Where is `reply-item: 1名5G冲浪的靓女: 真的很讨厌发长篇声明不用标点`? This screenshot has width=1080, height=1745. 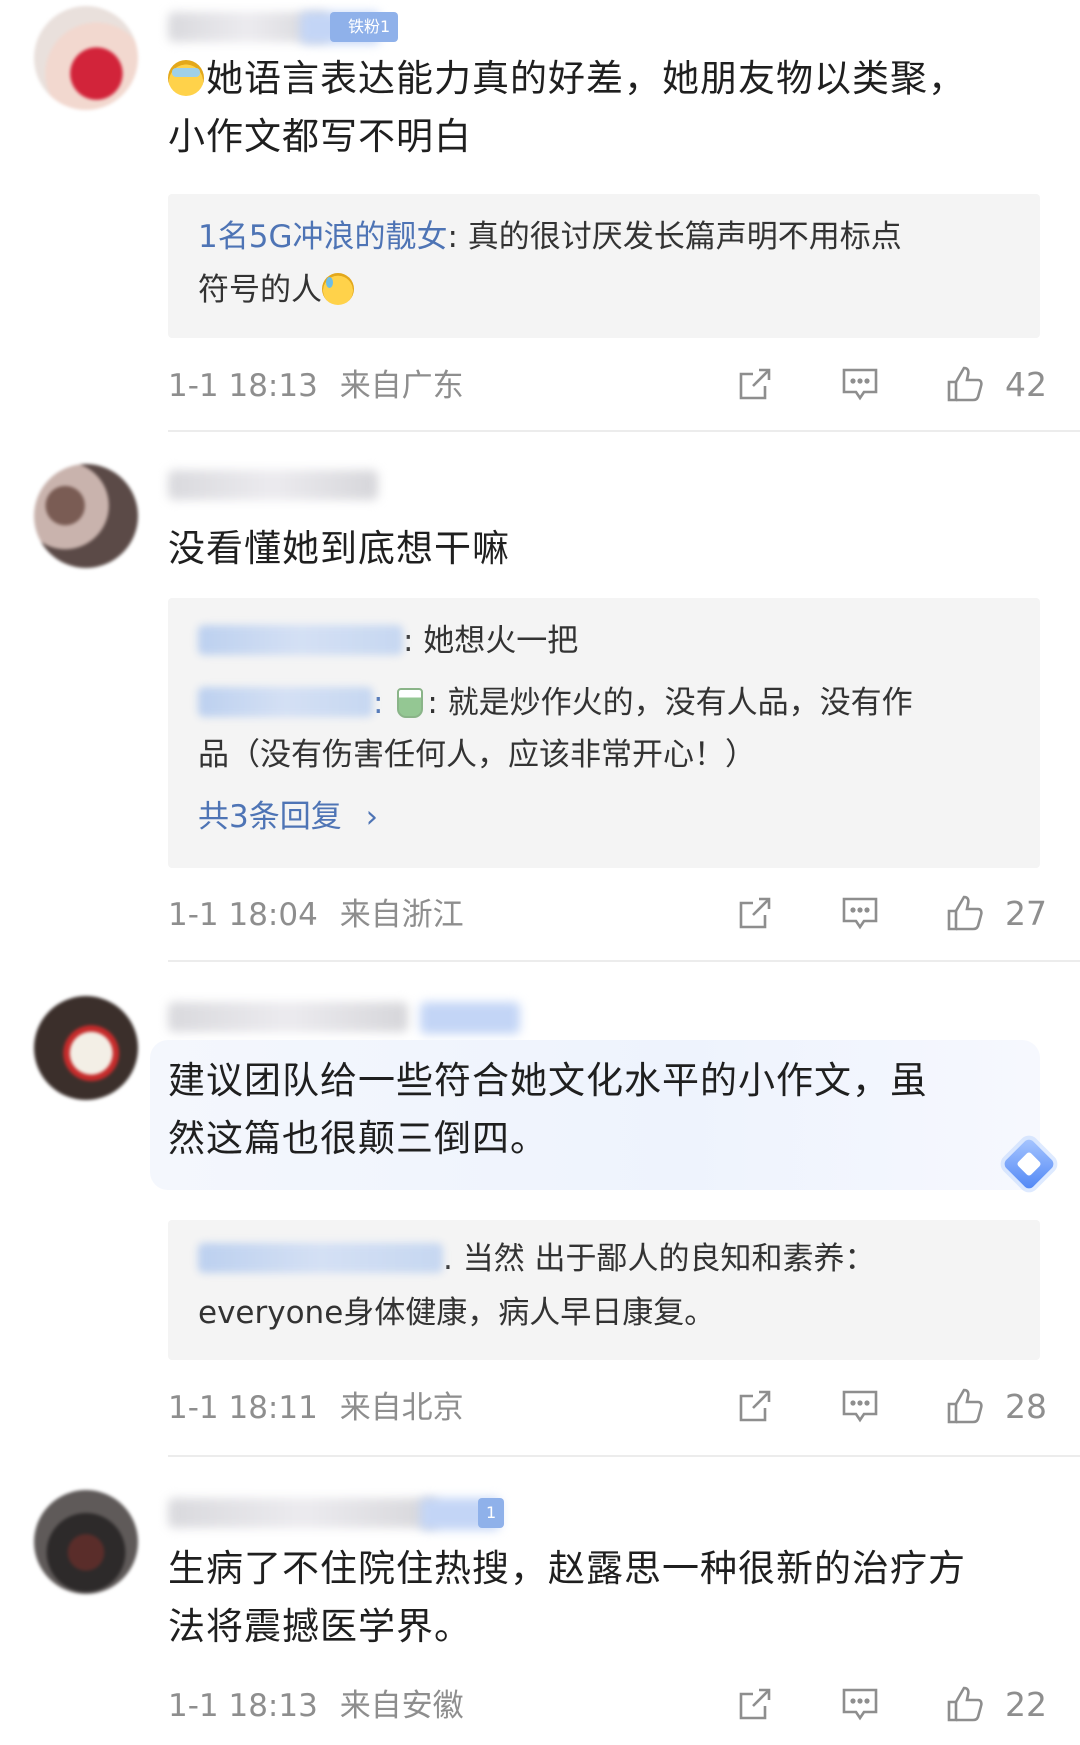 reply-item: 1名5G冲浪的靓女: 真的很讨厌发长篇声明不用标点 is located at coordinates (550, 237).